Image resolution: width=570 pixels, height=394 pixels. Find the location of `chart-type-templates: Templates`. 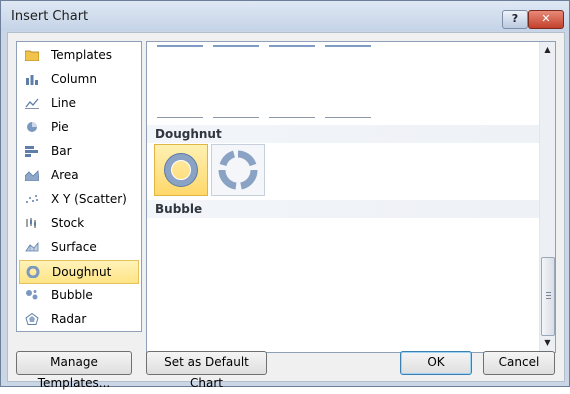

chart-type-templates: Templates is located at coordinates (79, 55).